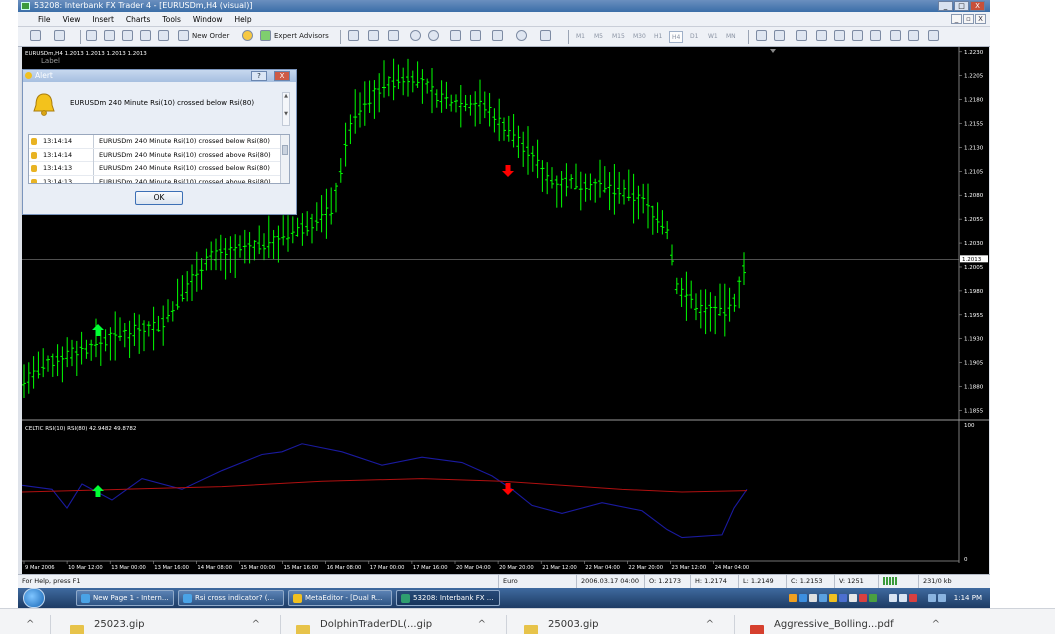 The image size is (1055, 634). I want to click on menu-window: Window, so click(208, 19).